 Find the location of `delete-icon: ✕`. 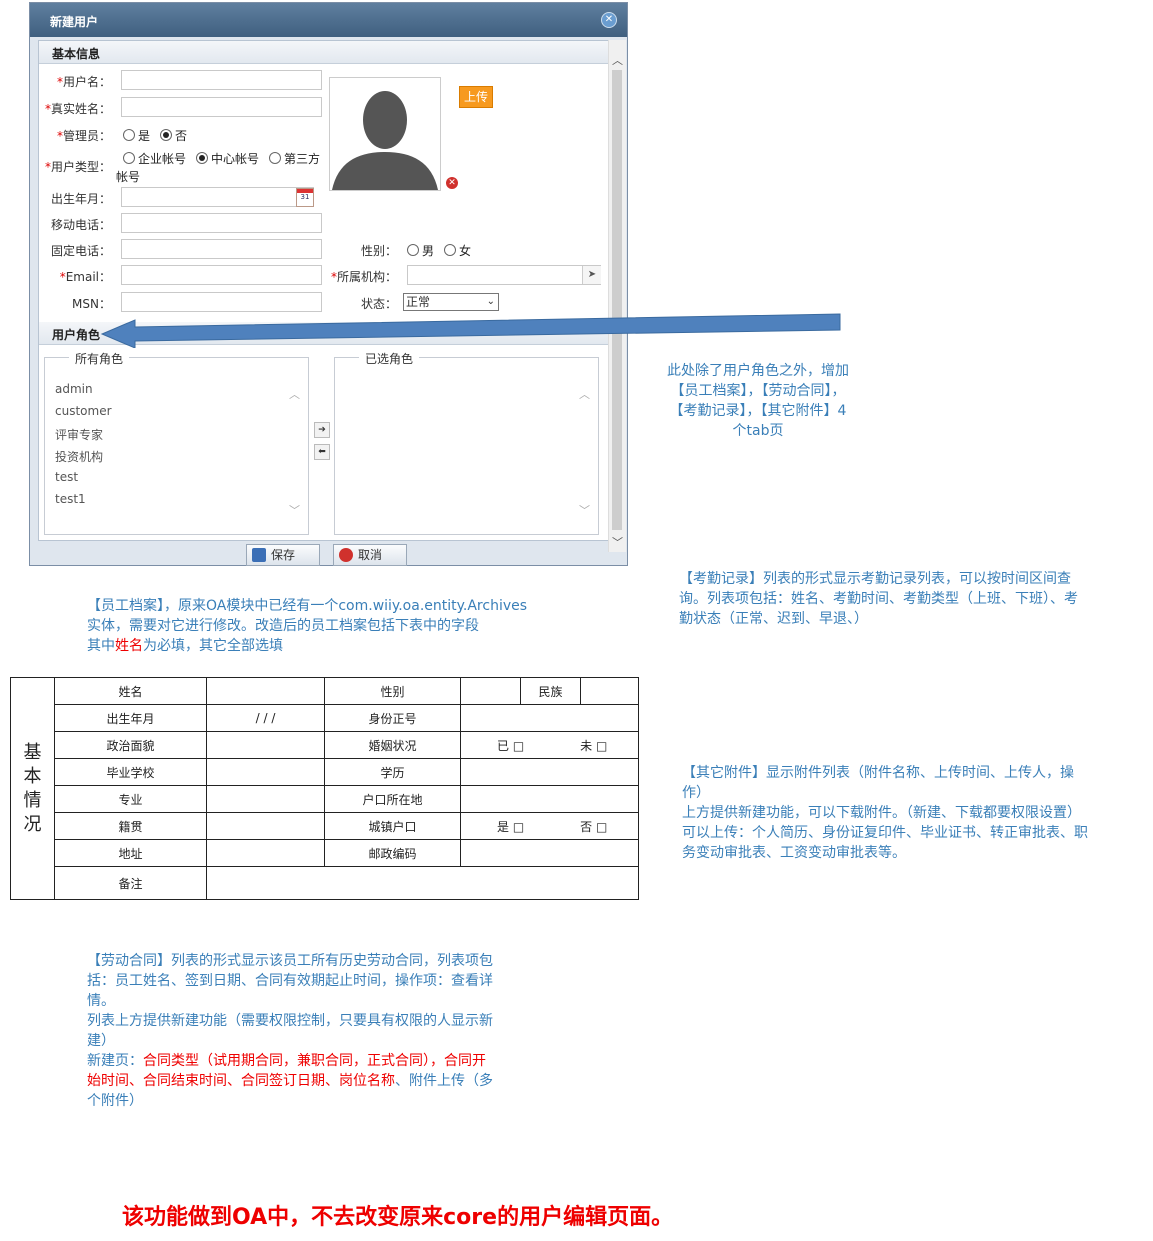

delete-icon: ✕ is located at coordinates (452, 183).